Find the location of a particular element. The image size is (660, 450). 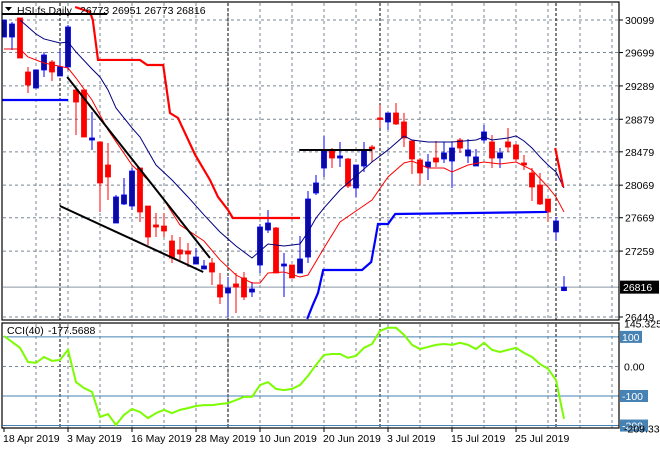

time-axis-label: 3 Jul 2019 is located at coordinates (411, 439).